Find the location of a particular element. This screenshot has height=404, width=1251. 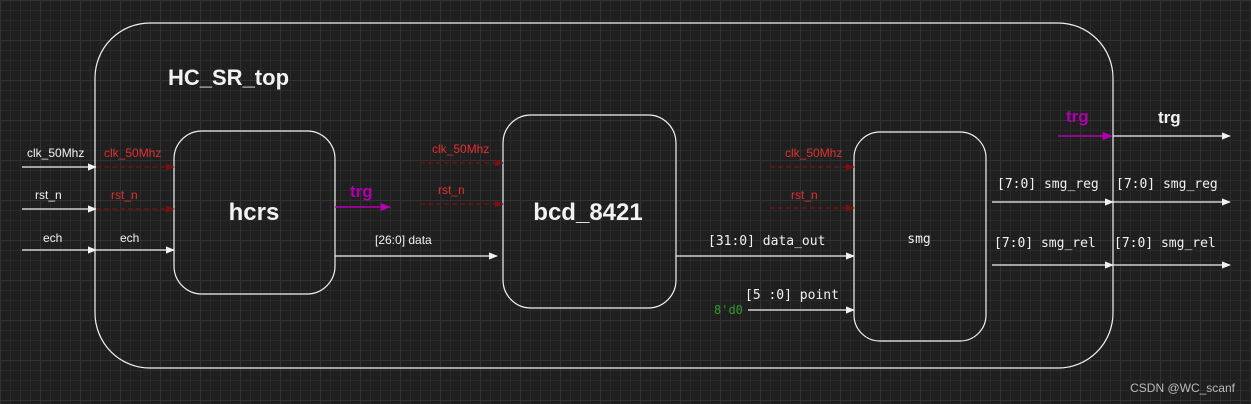

trg-output-label: trg is located at coordinates (1169, 117).